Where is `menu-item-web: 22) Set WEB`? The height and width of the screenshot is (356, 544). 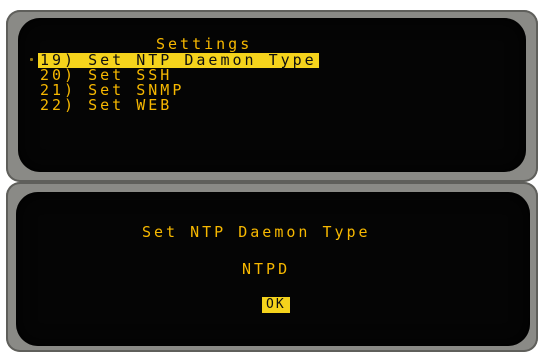
menu-item-web: 22) Set WEB is located at coordinates (106, 105).